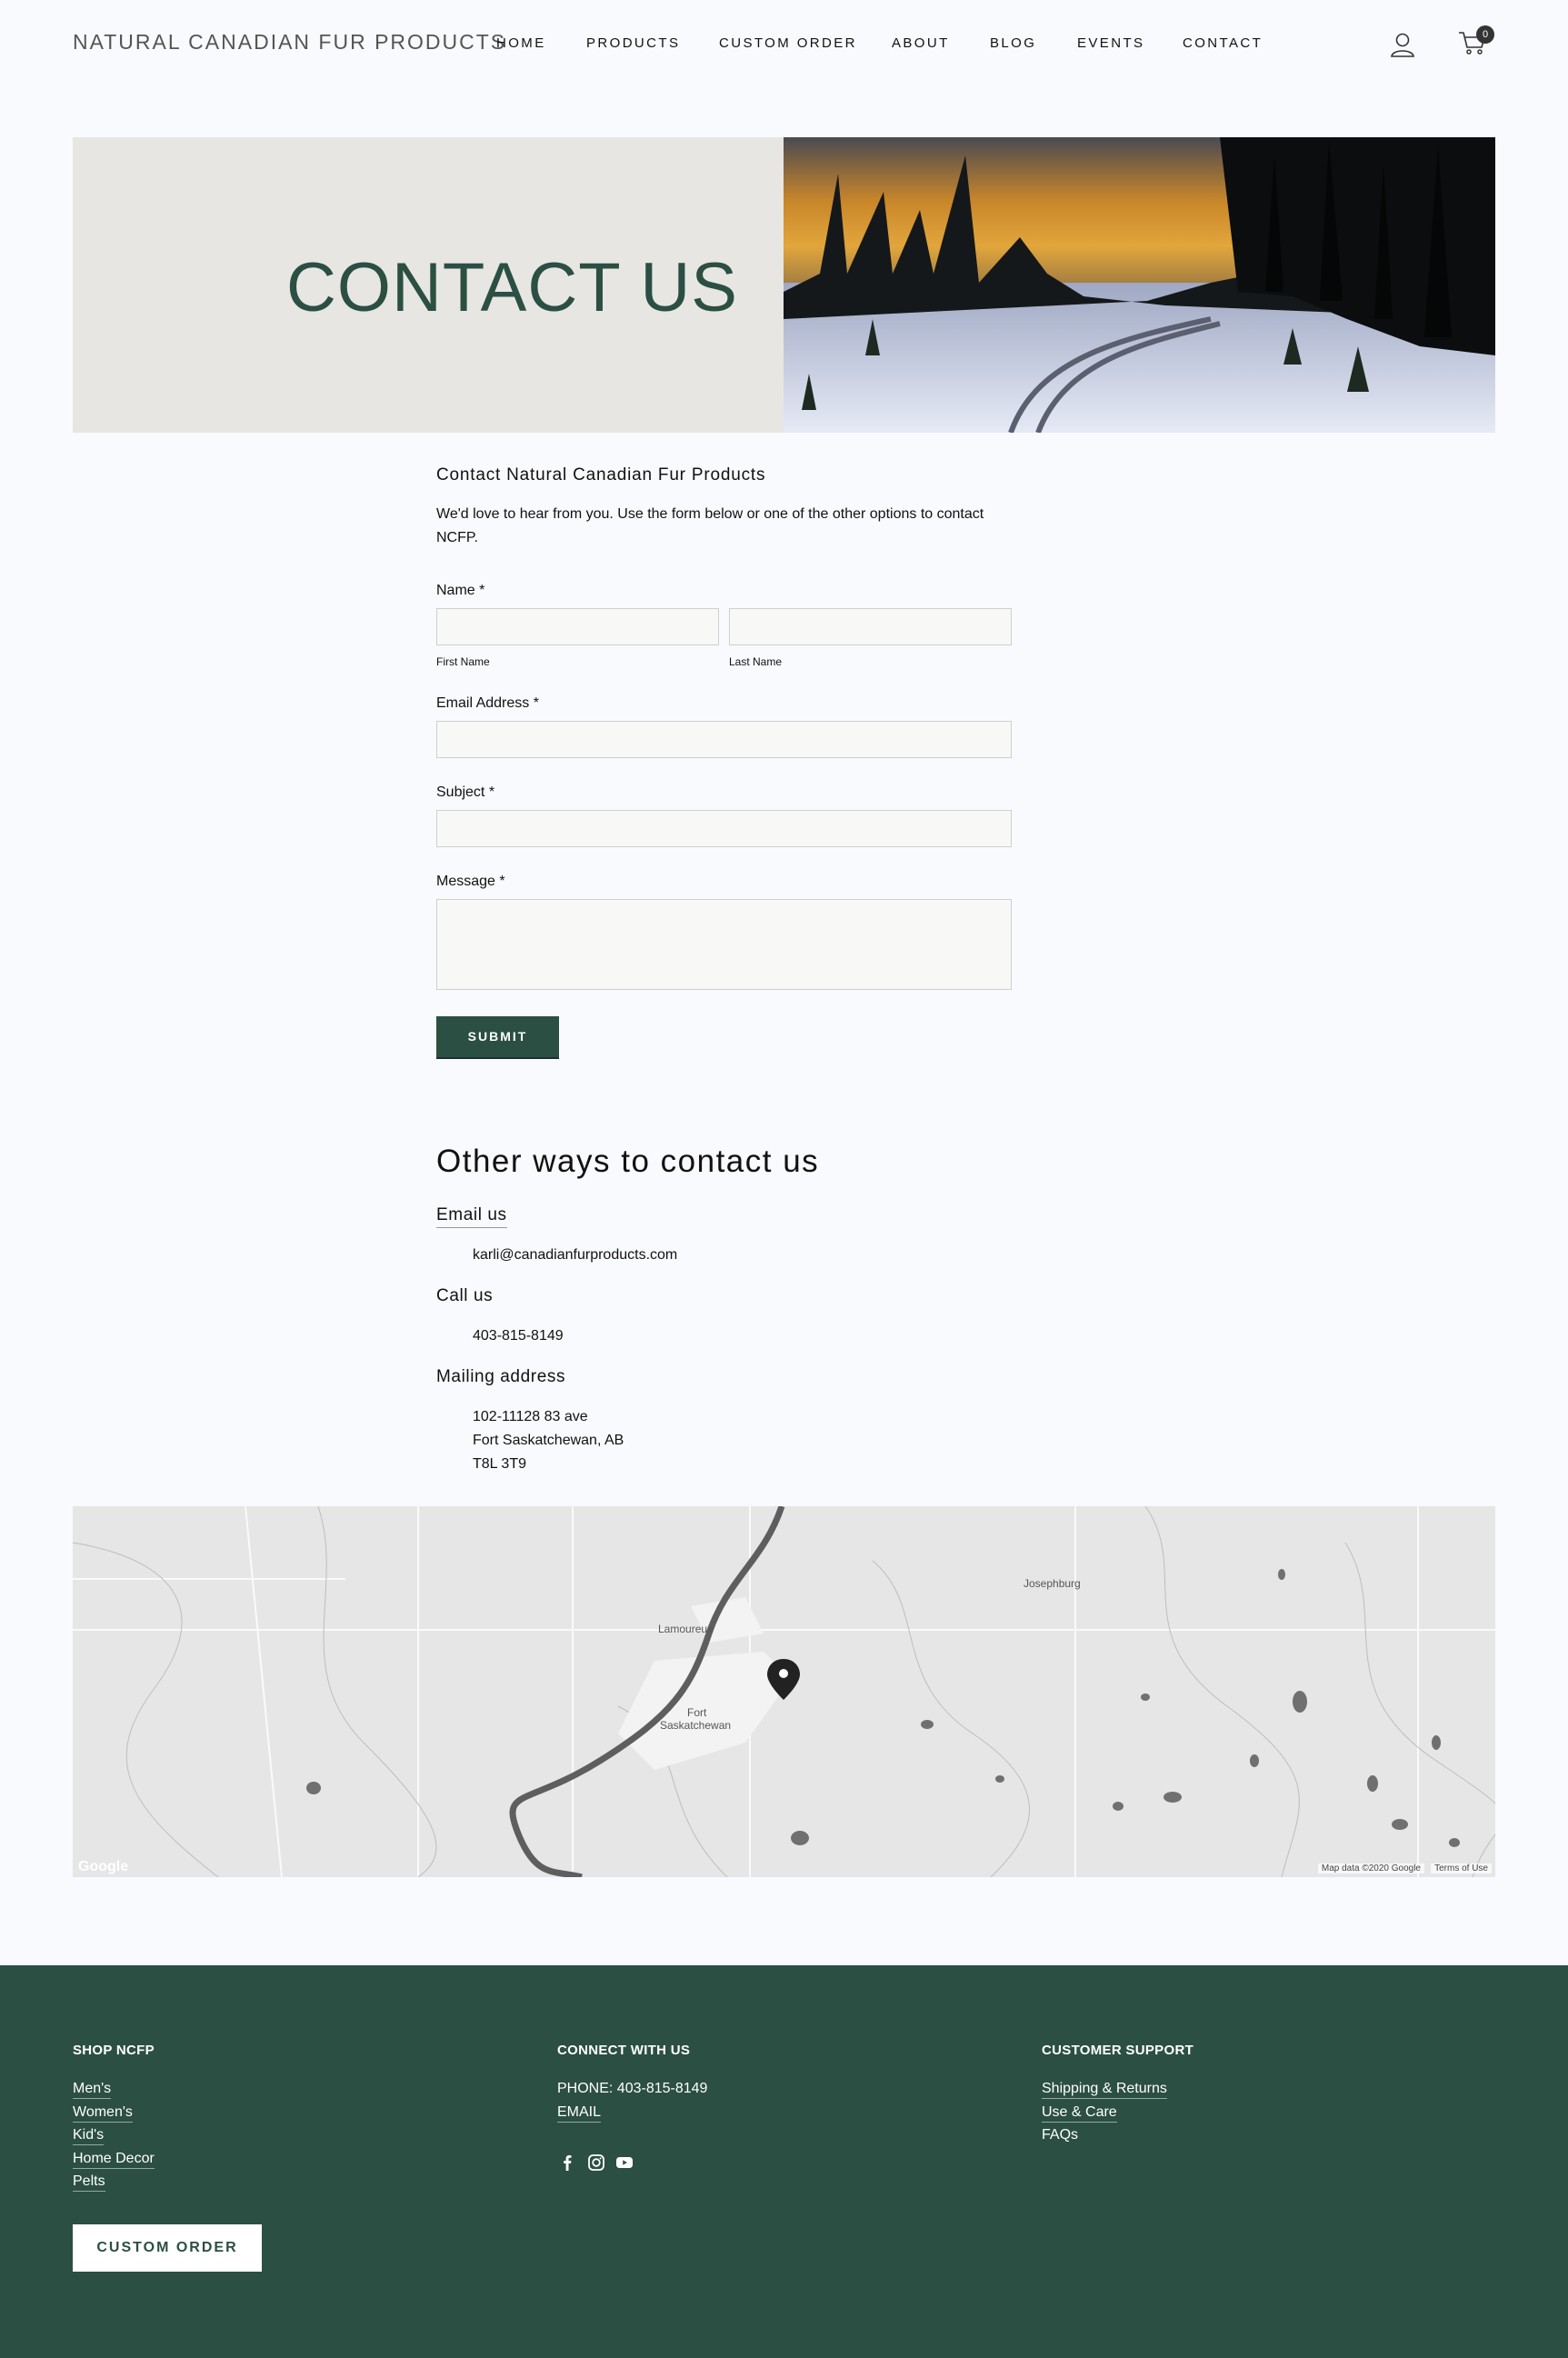 The image size is (1568, 2358). Describe the element at coordinates (871, 626) in the screenshot. I see `last-name-input` at that location.